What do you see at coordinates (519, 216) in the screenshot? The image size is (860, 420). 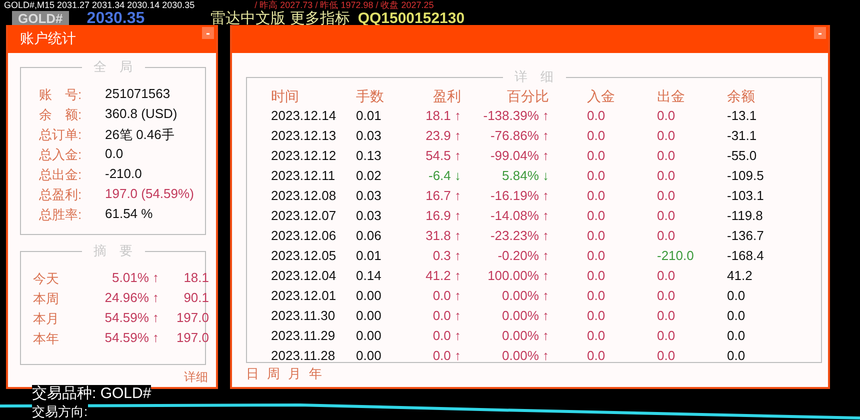 I see `table-cell-text: -14.08% ↑` at bounding box center [519, 216].